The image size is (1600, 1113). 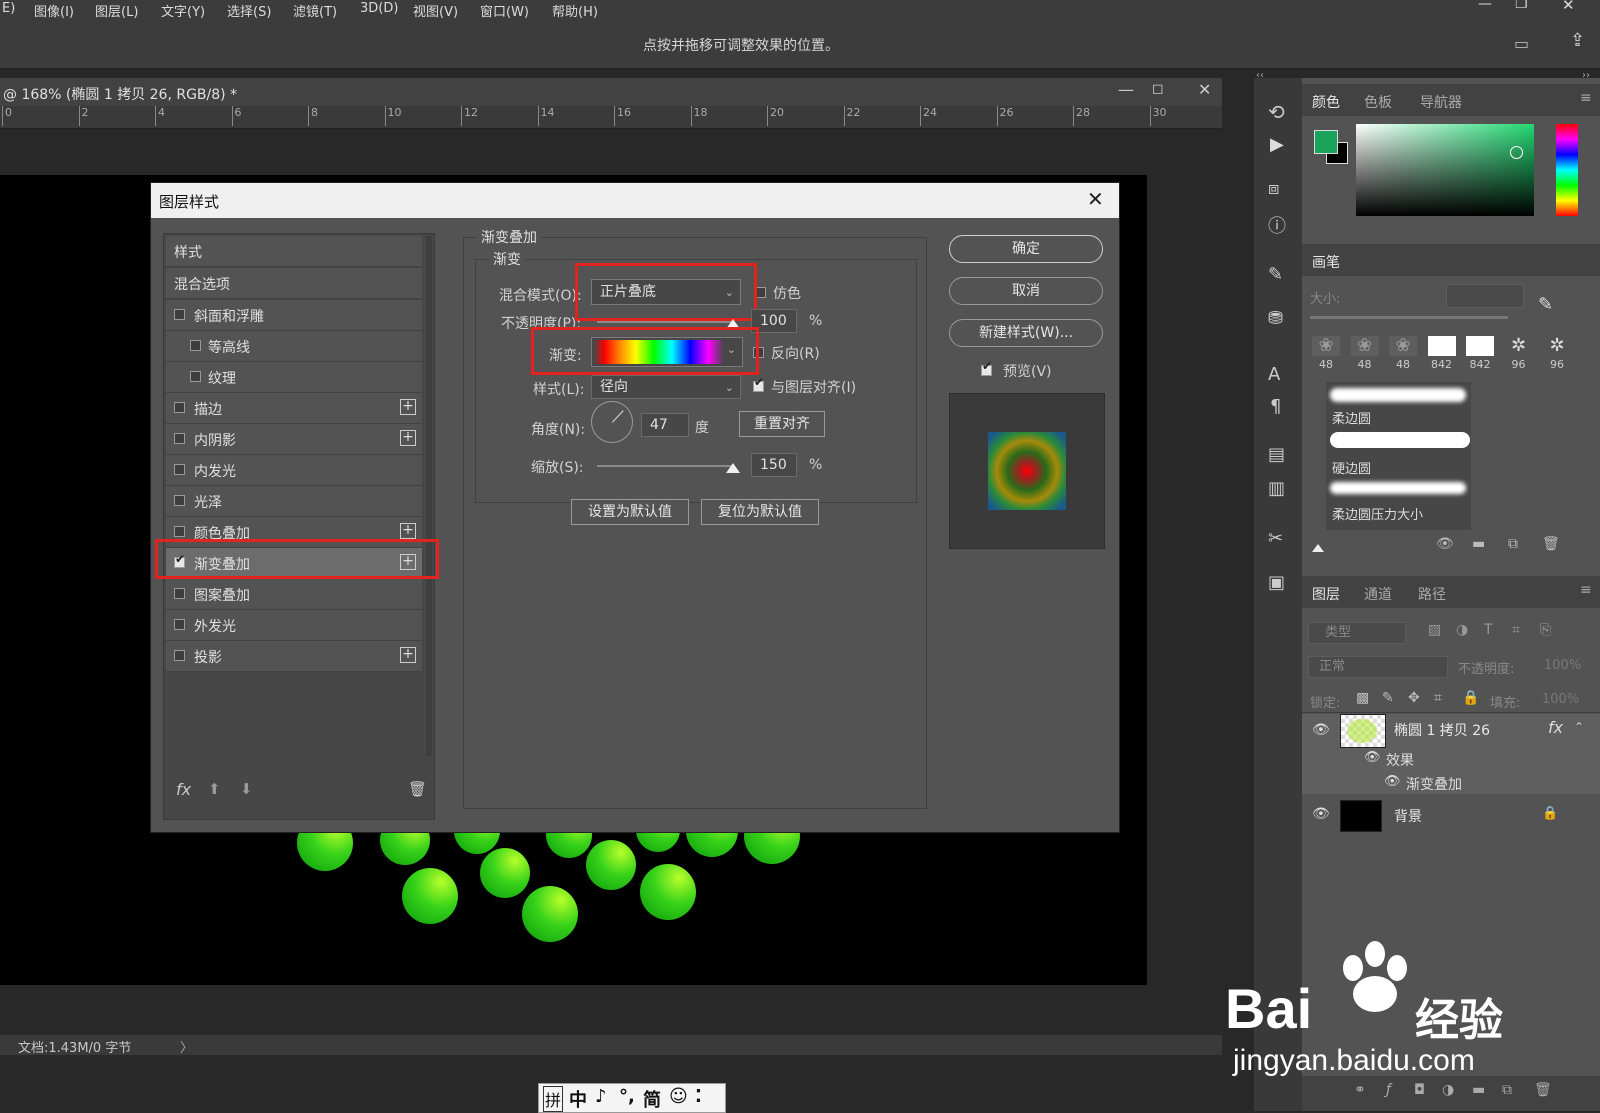 I want to click on brush-size-field, so click(x=1485, y=296).